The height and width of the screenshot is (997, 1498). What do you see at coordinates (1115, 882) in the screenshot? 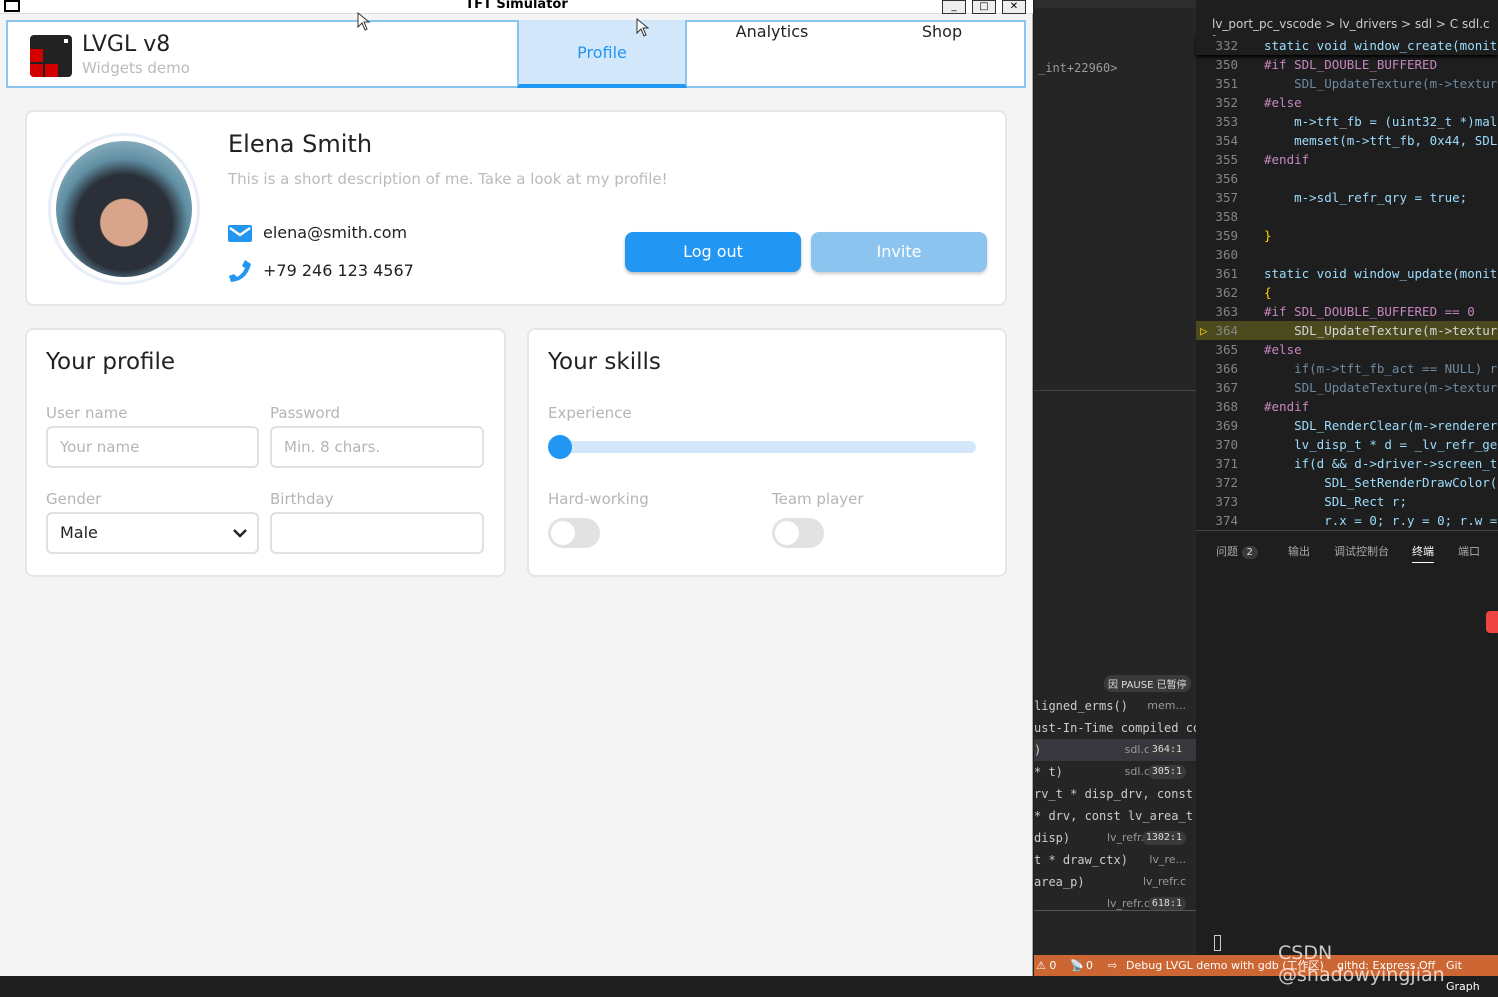
I see `call-stack-frame: area_p) lv_refr.c` at bounding box center [1115, 882].